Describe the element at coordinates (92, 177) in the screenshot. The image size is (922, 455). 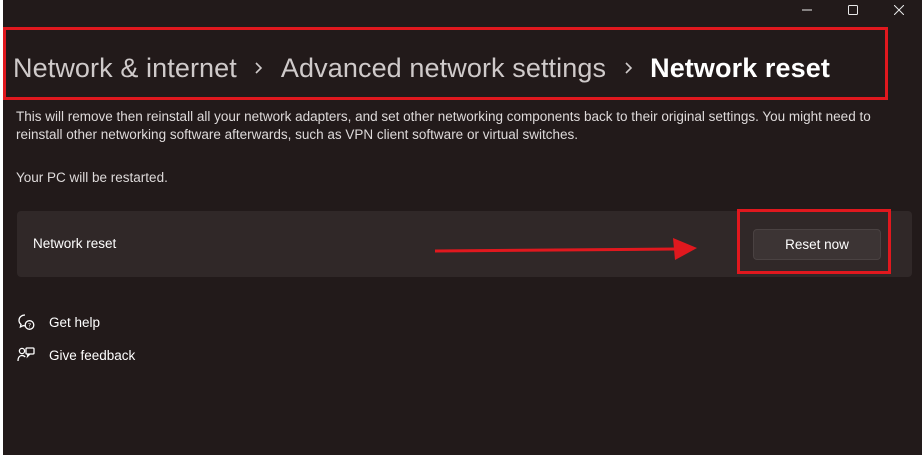
I see `restart-note: Your PC will be restarted.` at that location.